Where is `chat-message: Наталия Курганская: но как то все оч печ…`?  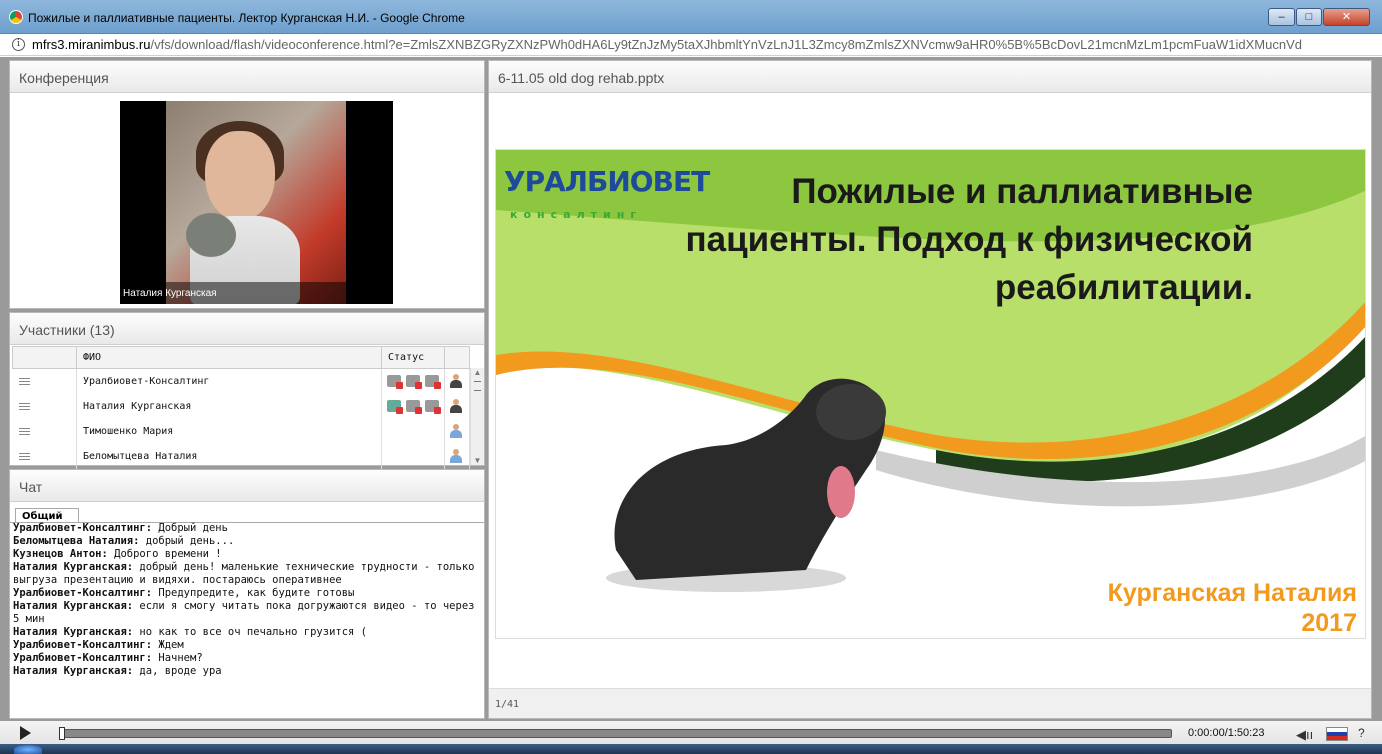 chat-message: Наталия Курганская: но как то все оч печ… is located at coordinates (190, 632).